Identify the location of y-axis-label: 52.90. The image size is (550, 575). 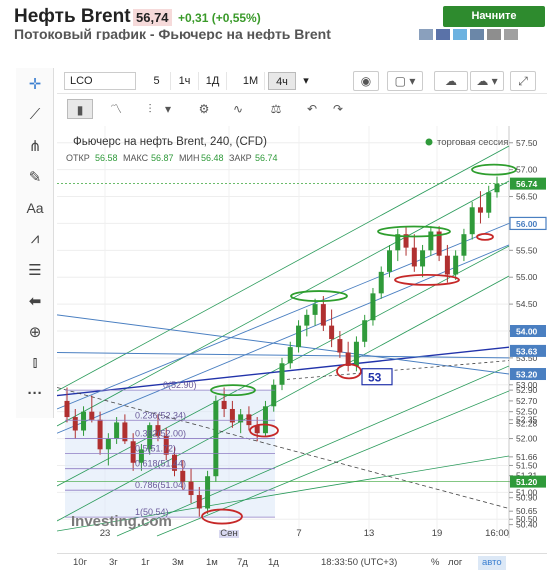
(527, 390).